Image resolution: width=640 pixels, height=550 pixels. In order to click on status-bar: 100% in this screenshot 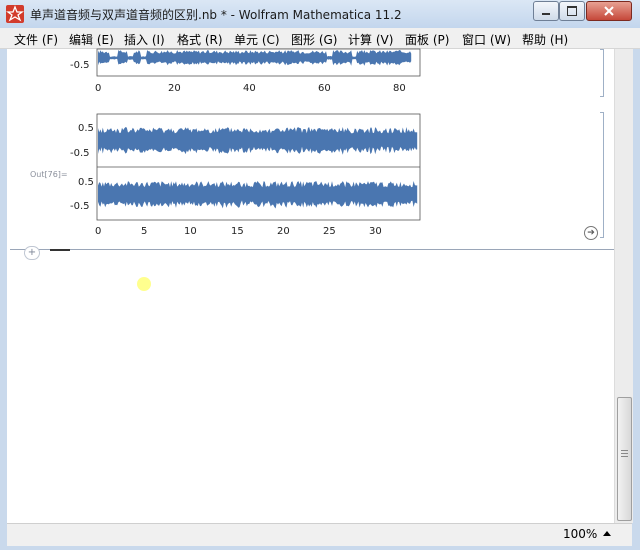, I will do `click(319, 534)`.